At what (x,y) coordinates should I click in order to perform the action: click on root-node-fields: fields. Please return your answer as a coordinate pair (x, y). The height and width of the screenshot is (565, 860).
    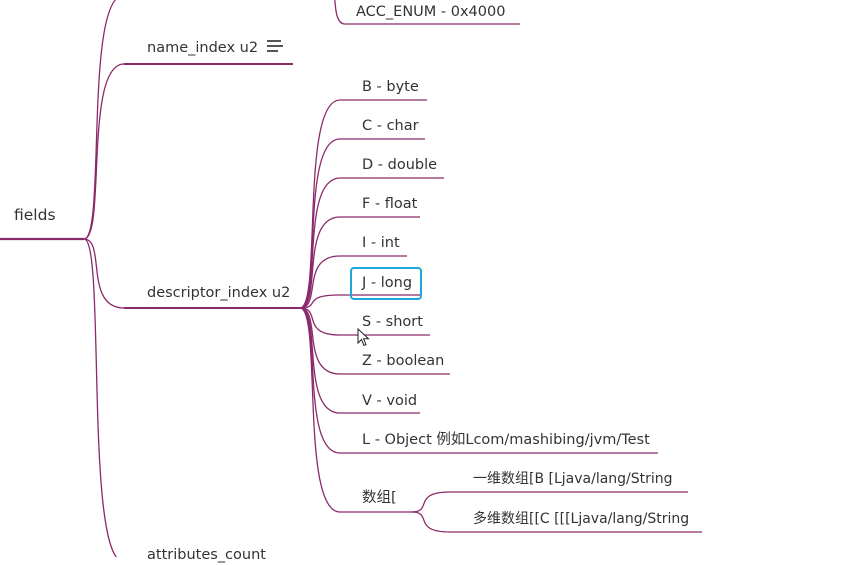
    Looking at the image, I should click on (35, 215).